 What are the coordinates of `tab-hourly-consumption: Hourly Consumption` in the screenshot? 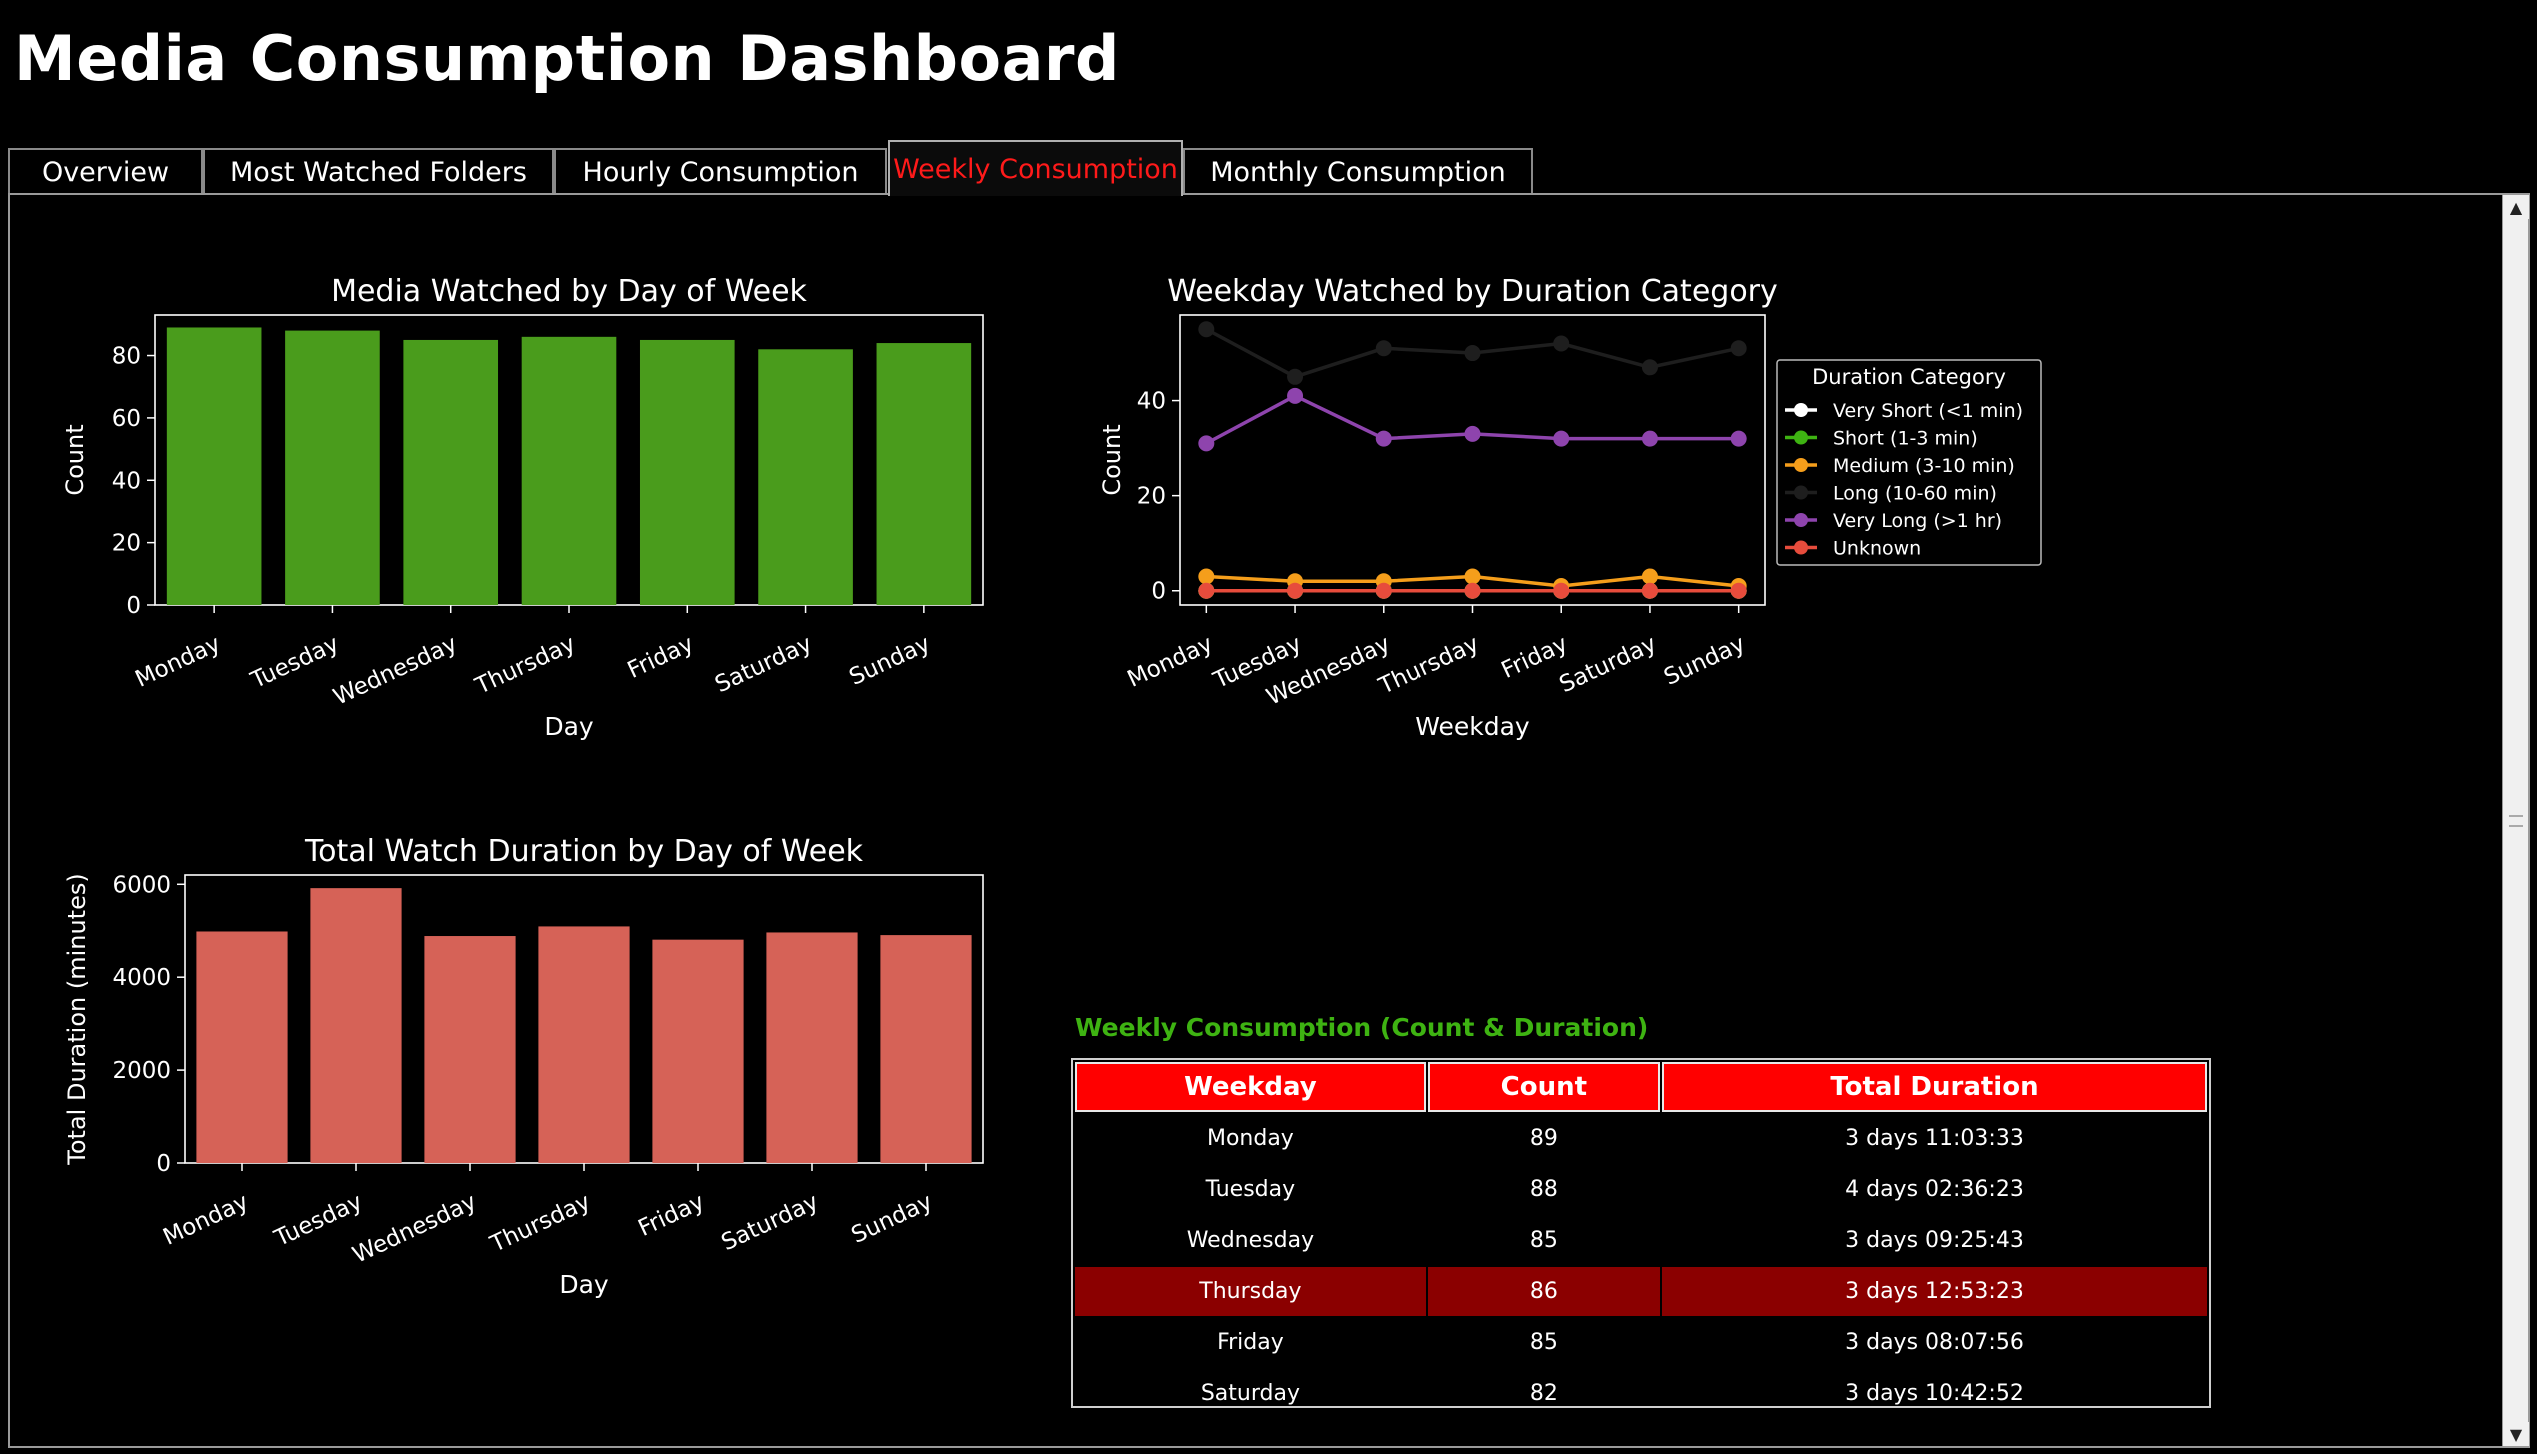 It's located at (720, 171).